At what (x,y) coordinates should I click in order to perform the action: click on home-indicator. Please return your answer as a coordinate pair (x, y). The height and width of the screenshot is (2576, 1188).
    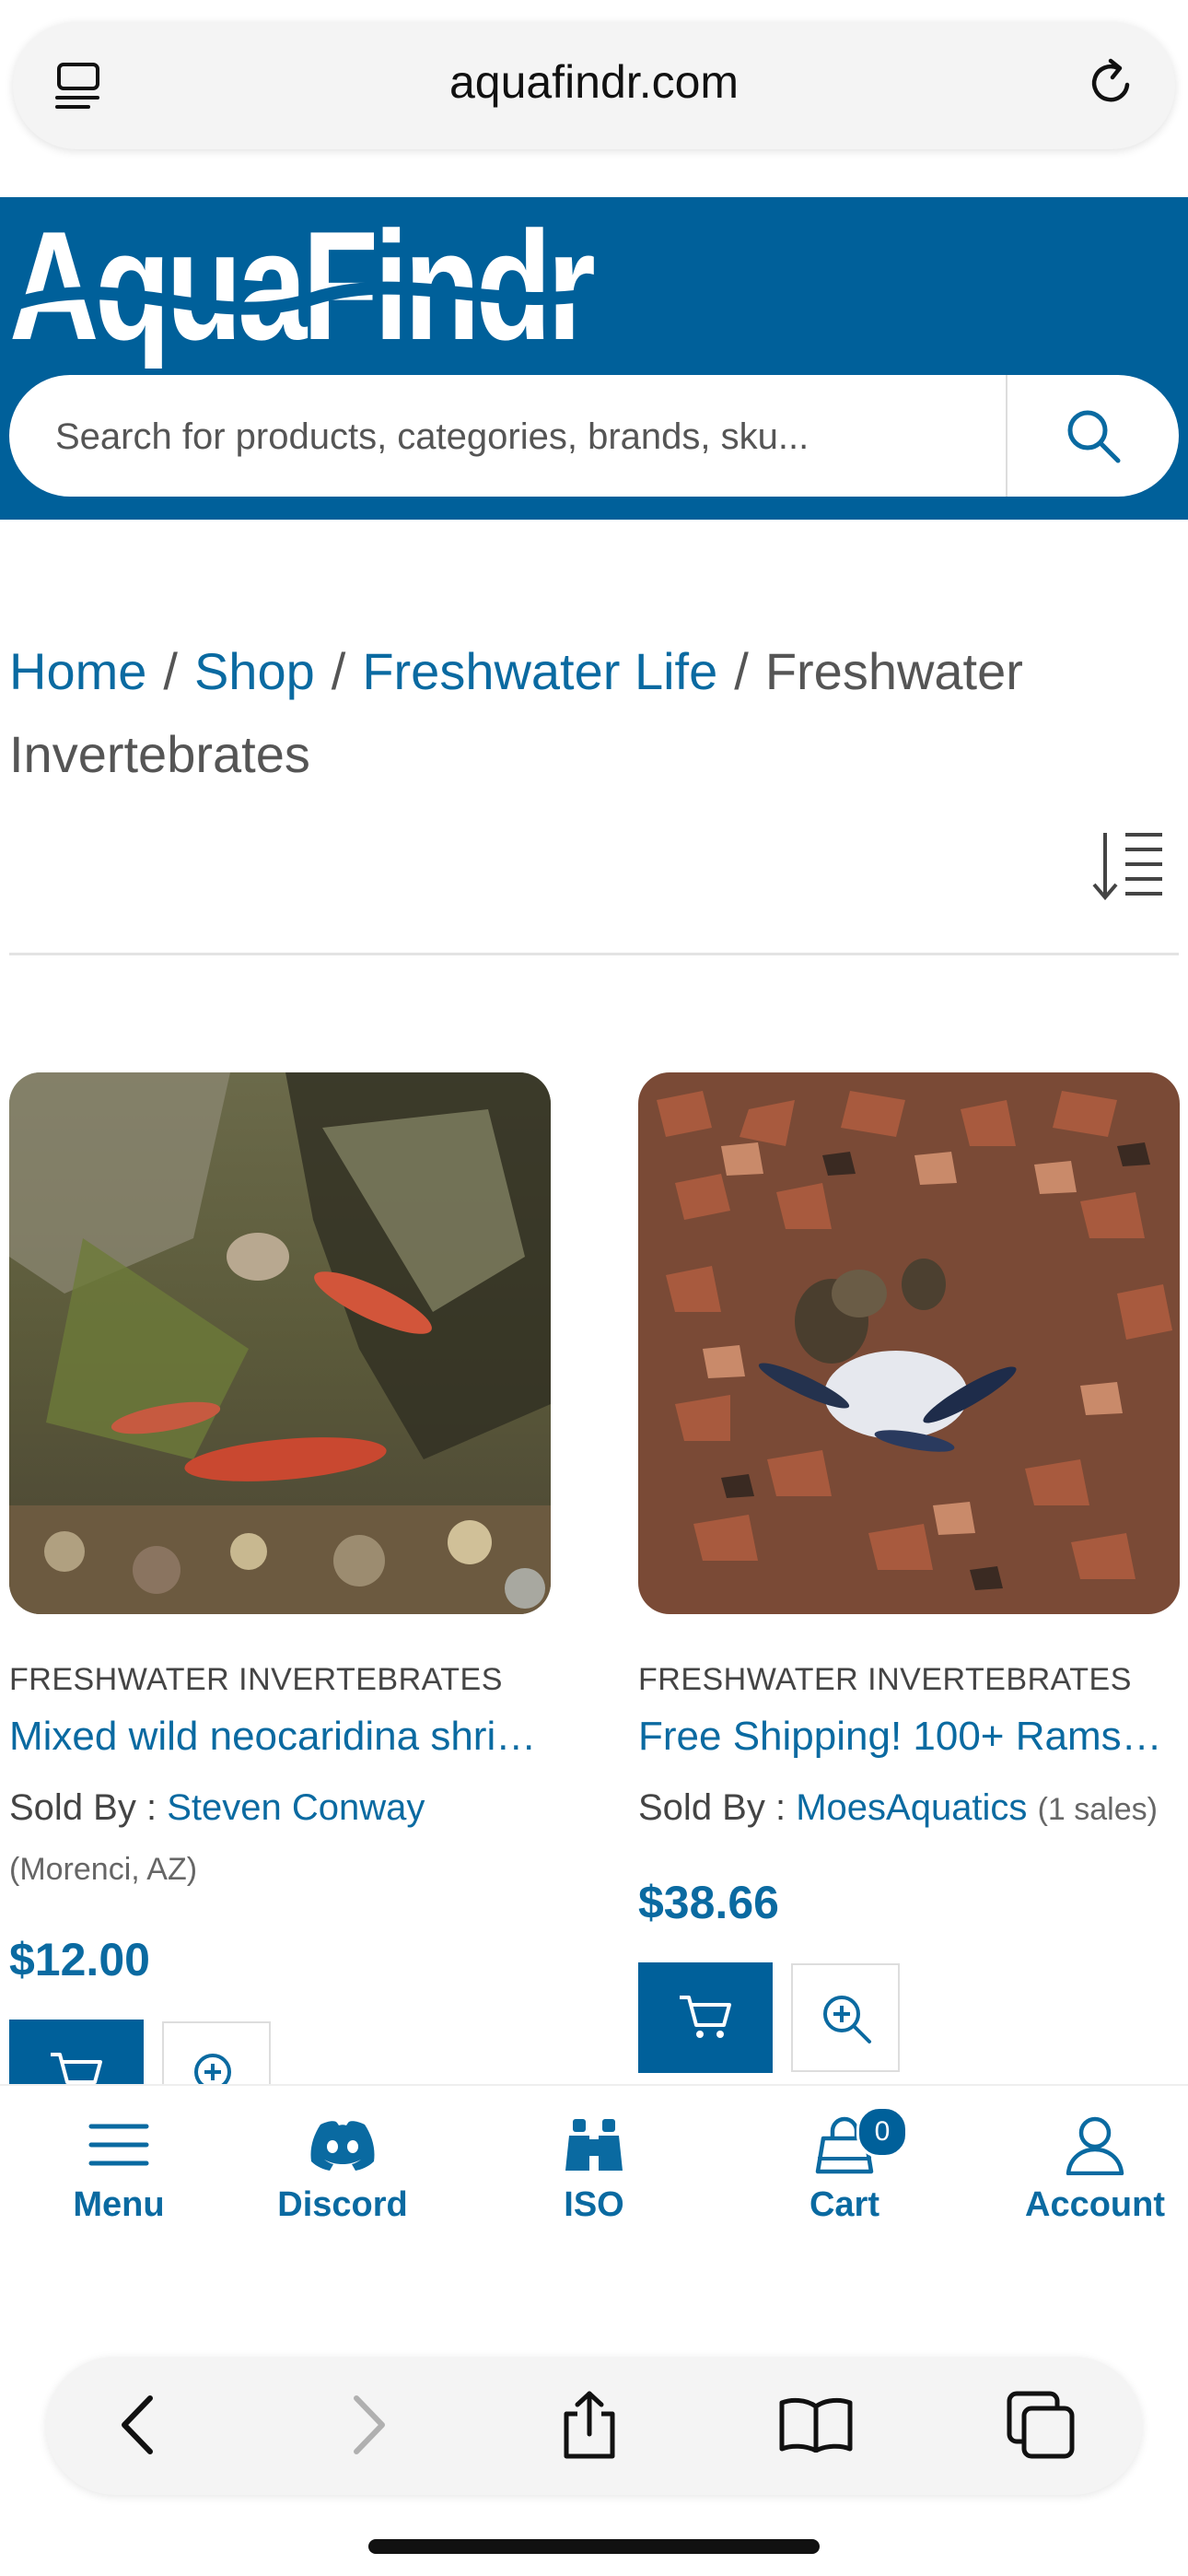
    Looking at the image, I should click on (594, 2546).